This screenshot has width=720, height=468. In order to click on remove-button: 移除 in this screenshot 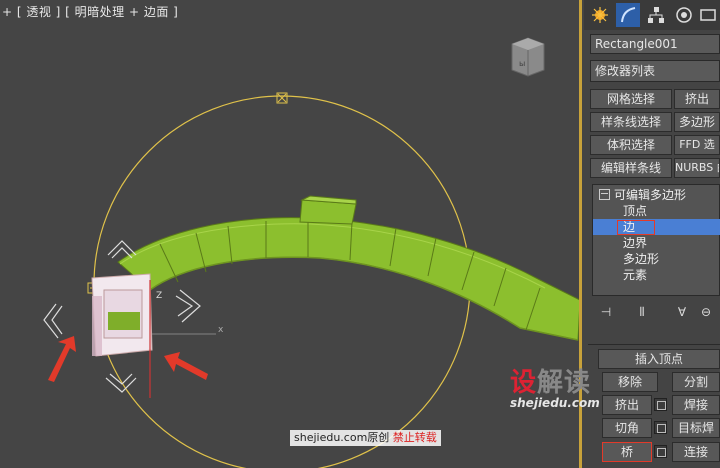, I will do `click(630, 382)`.